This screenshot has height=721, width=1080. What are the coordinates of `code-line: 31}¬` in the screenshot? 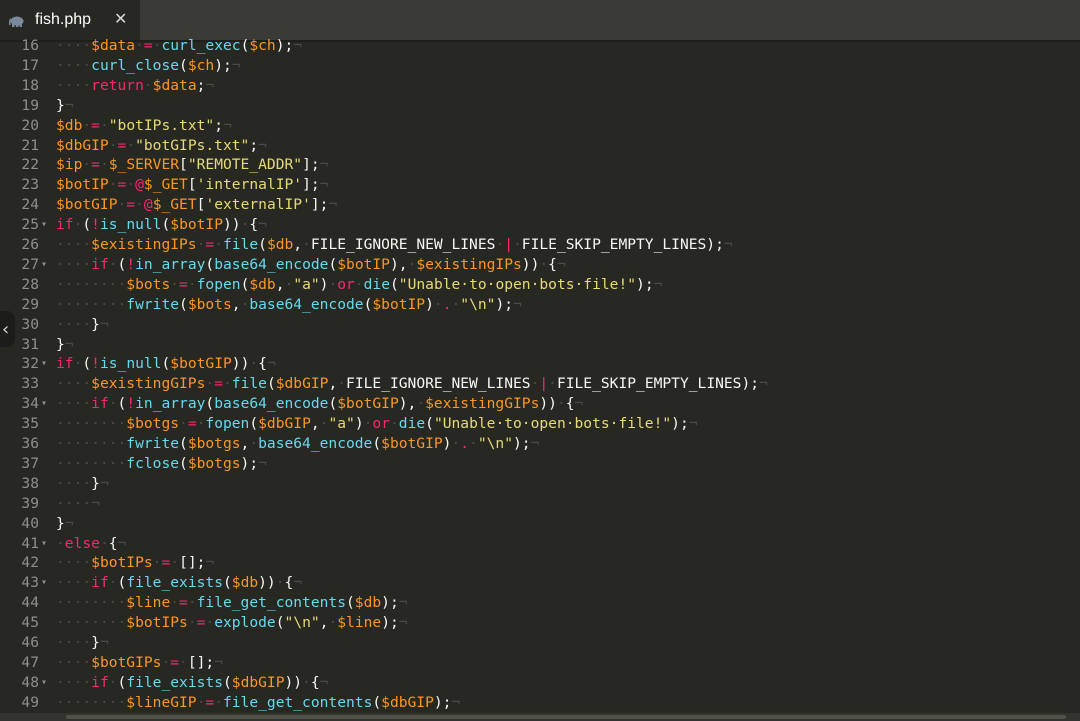 It's located at (540, 345).